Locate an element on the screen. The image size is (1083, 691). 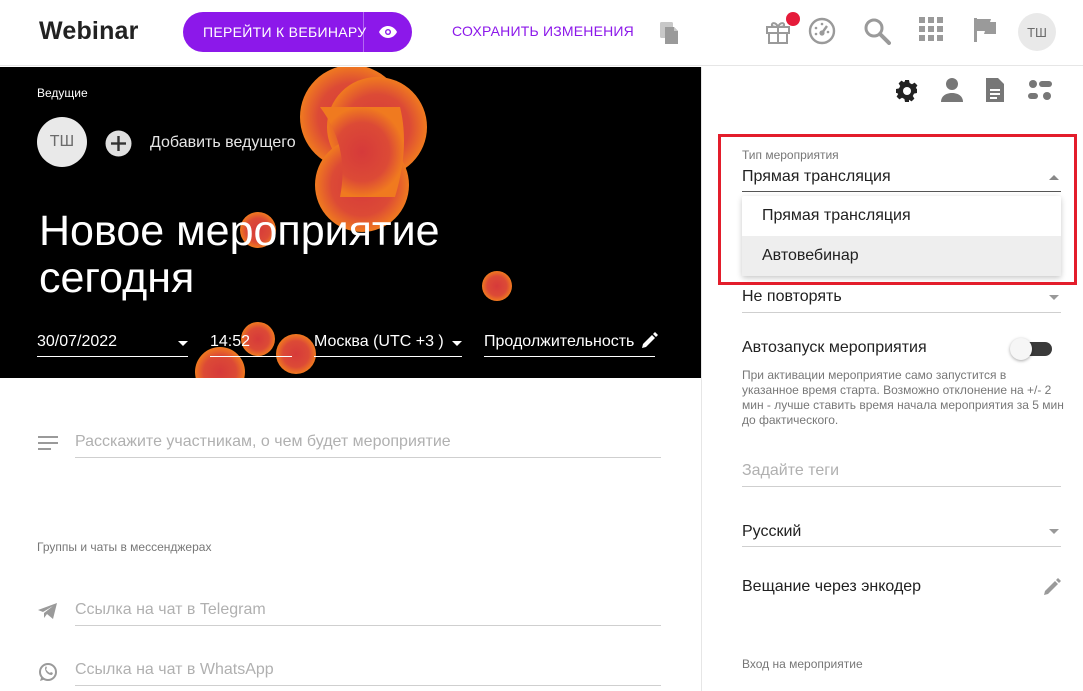
time-value: 14:52 is located at coordinates (230, 341).